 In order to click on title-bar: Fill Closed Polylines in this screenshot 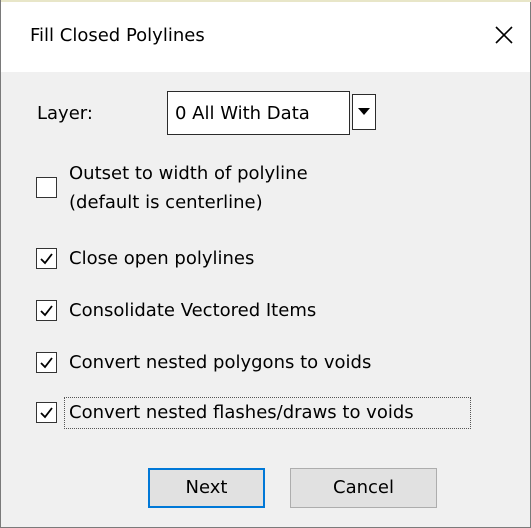, I will do `click(265, 37)`.